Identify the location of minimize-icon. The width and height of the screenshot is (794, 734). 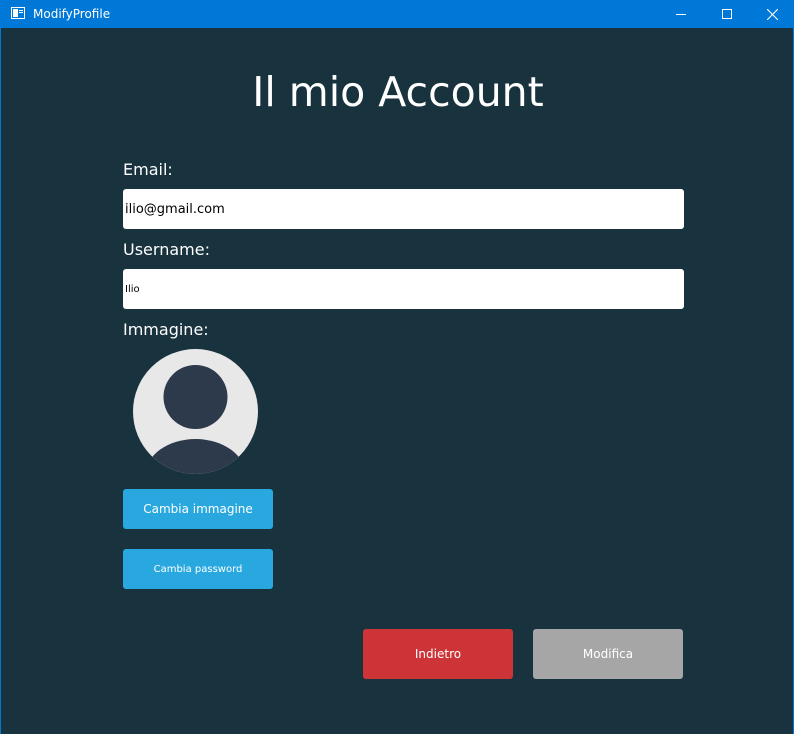
(681, 14).